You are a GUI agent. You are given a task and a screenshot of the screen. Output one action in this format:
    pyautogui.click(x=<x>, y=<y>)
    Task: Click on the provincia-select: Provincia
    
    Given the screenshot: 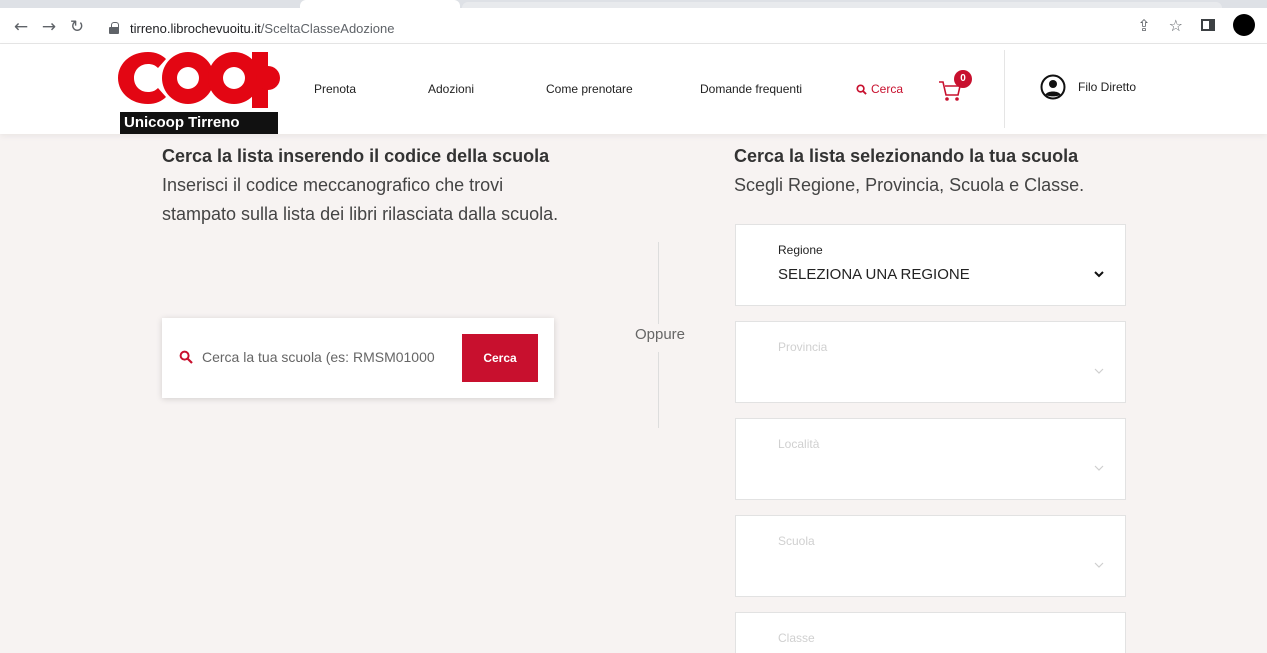 What is the action you would take?
    pyautogui.click(x=930, y=362)
    